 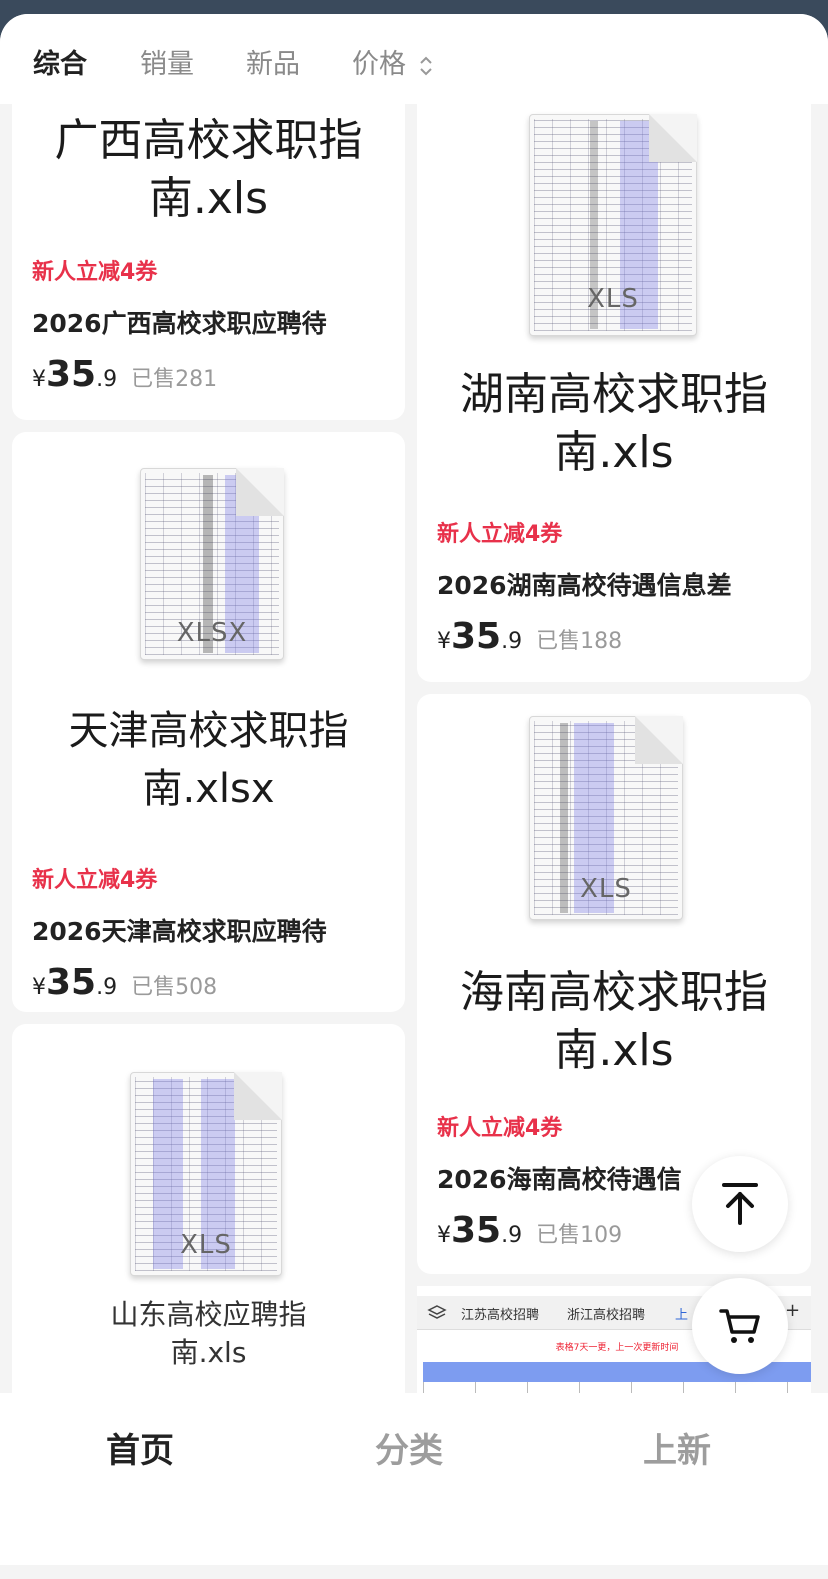 What do you see at coordinates (529, 636) in the screenshot?
I see `price-row: ¥35.9 已售188` at bounding box center [529, 636].